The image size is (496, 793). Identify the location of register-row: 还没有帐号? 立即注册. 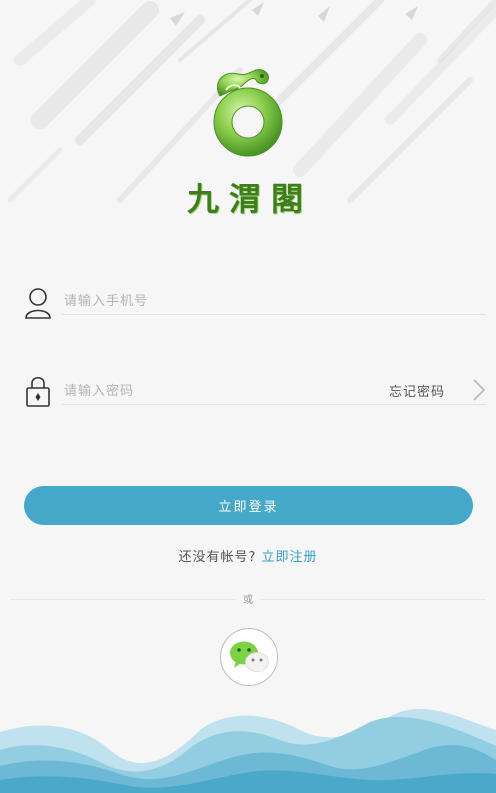
(248, 555).